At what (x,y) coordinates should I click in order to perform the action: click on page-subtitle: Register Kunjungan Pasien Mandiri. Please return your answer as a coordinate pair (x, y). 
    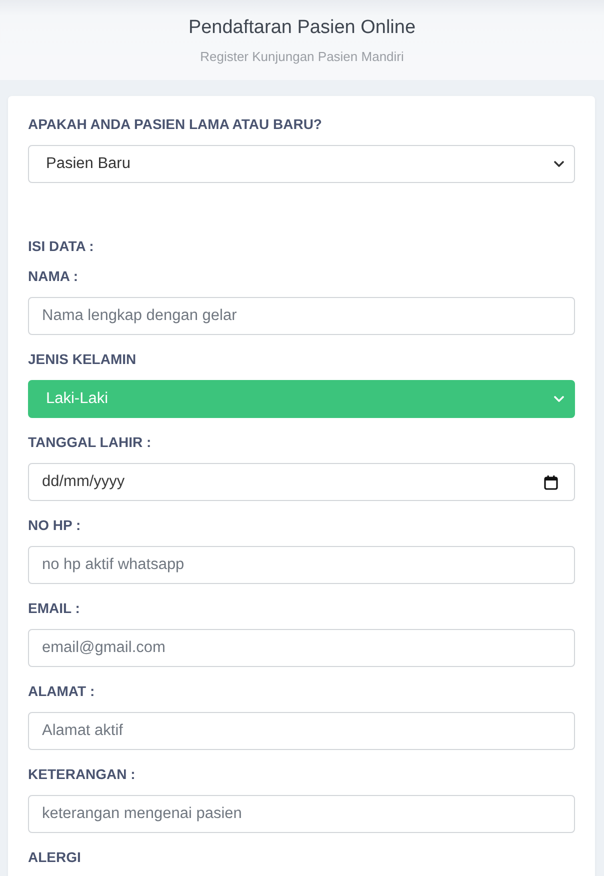
    Looking at the image, I should click on (302, 57).